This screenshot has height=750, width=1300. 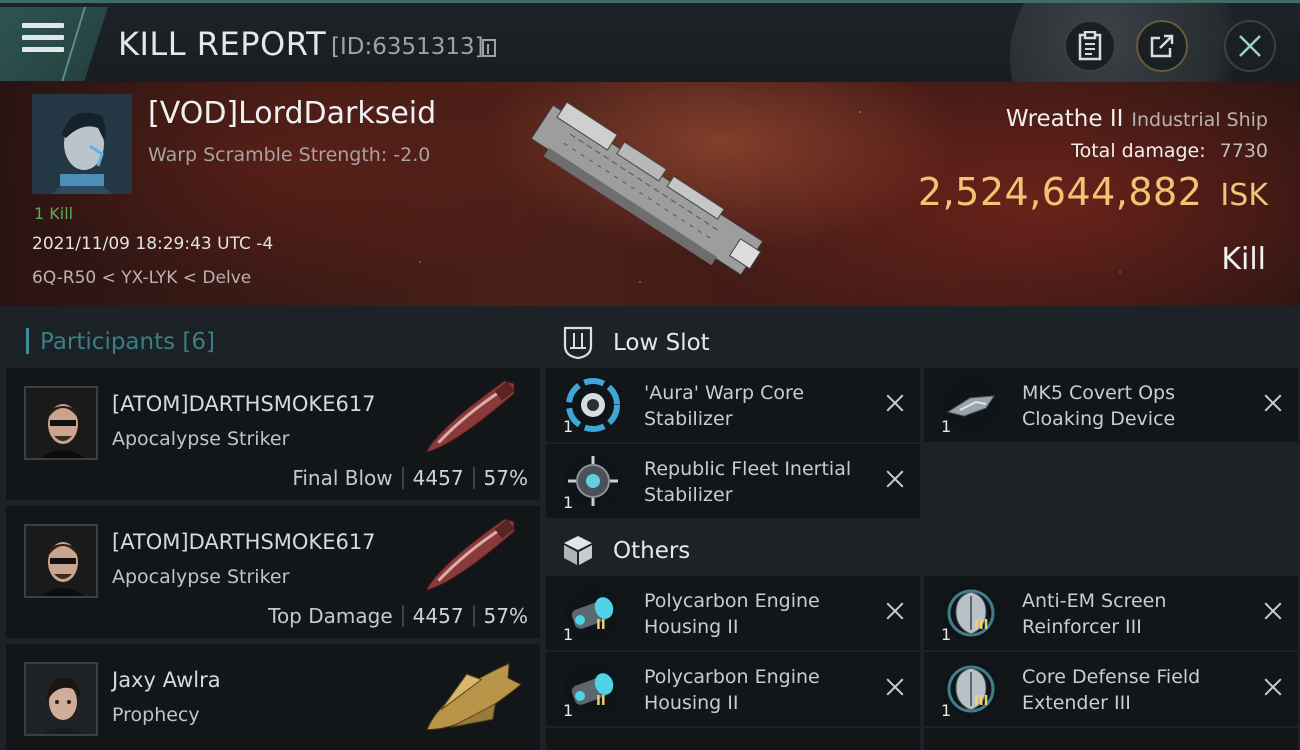 I want to click on participant-name: Jaxy Awlra, so click(x=166, y=680).